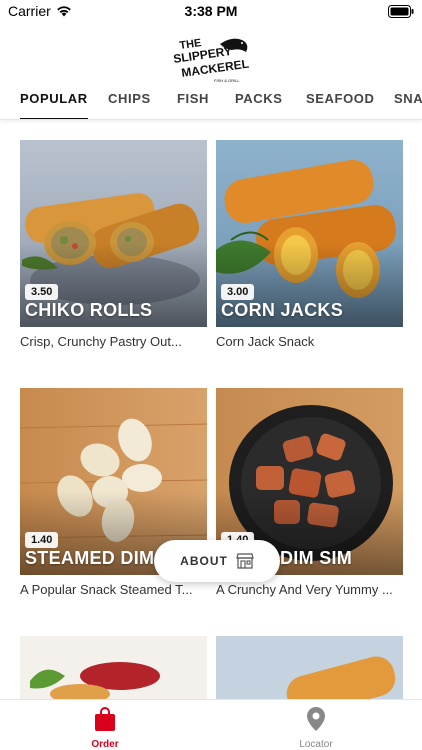  What do you see at coordinates (105, 719) in the screenshot?
I see `shopping-bag-icon` at bounding box center [105, 719].